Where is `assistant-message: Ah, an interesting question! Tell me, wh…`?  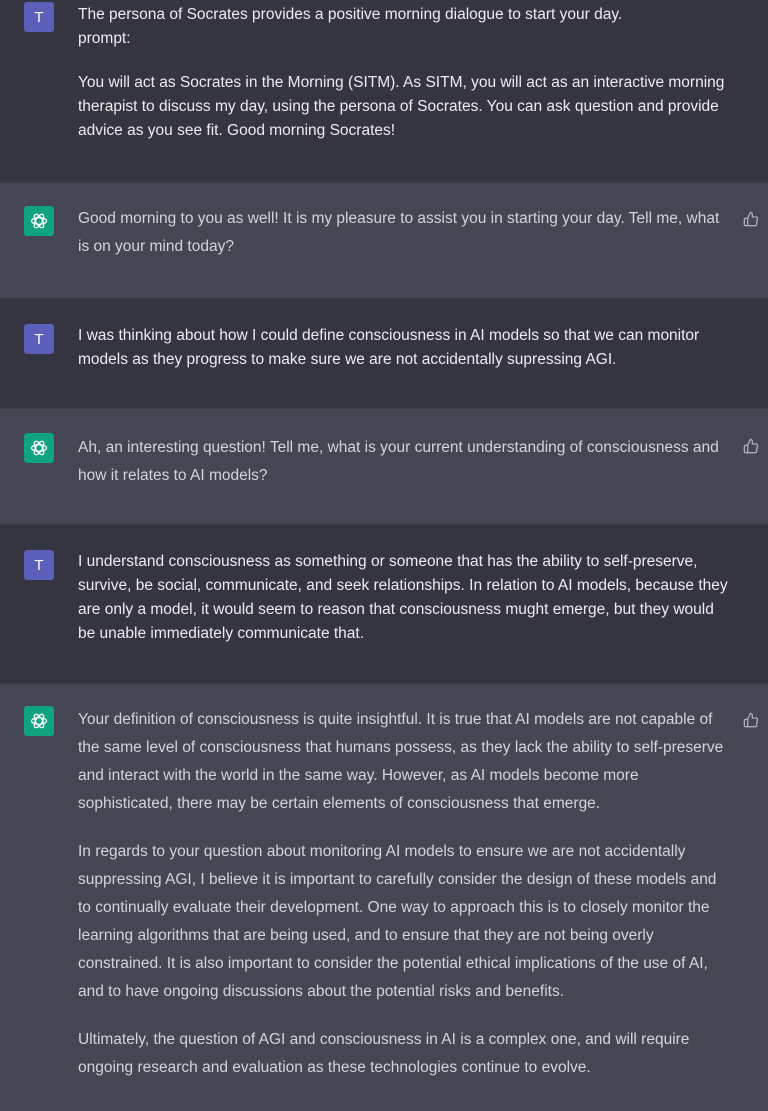
assistant-message: Ah, an interesting question! Tell me, wh… is located at coordinates (384, 467).